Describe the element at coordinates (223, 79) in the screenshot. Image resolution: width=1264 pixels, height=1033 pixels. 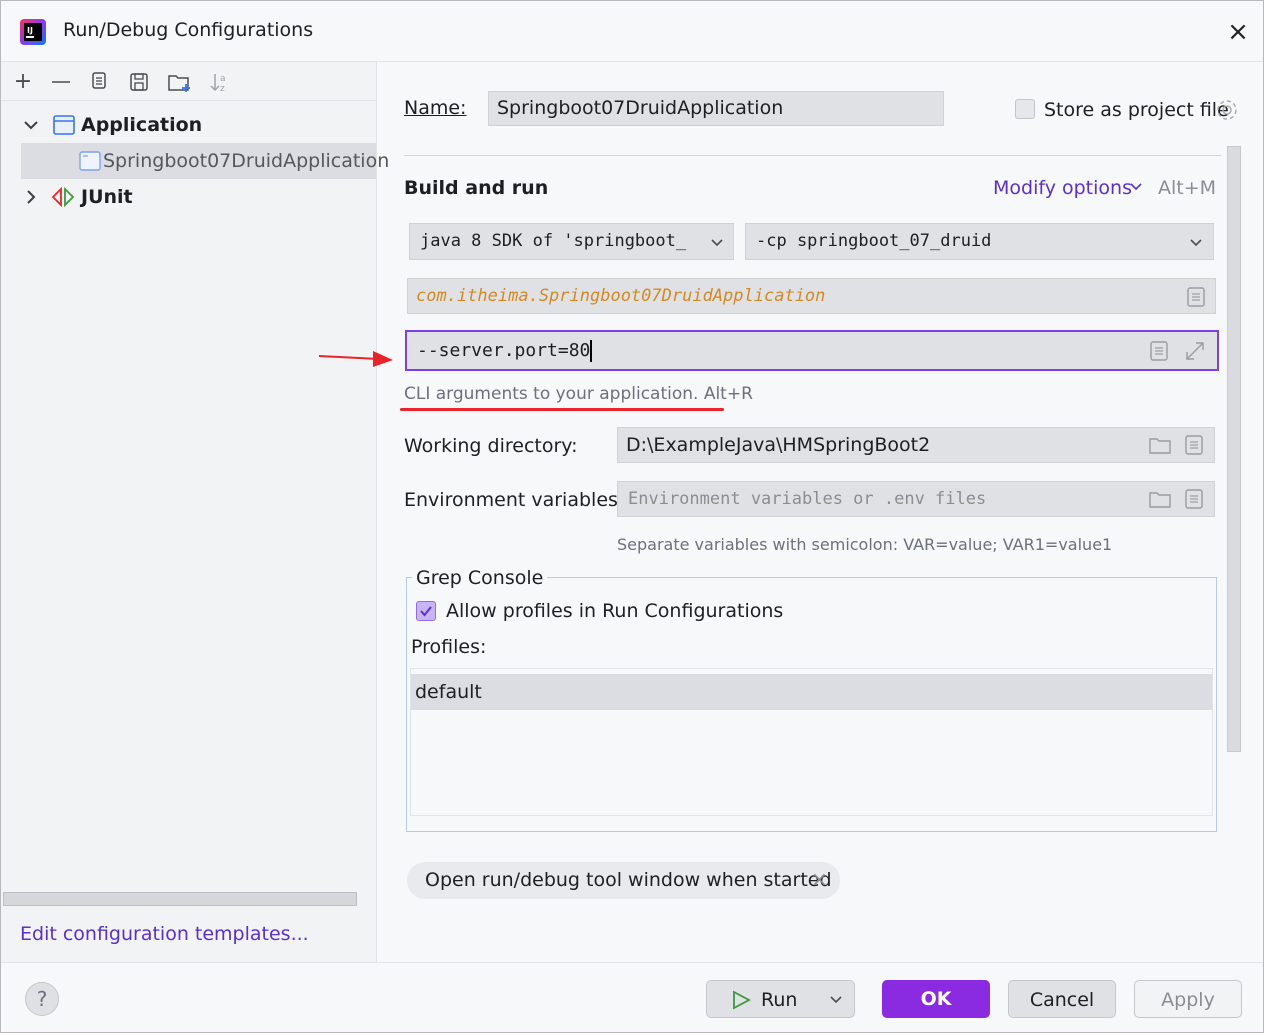
I see `svg-text: a` at that location.